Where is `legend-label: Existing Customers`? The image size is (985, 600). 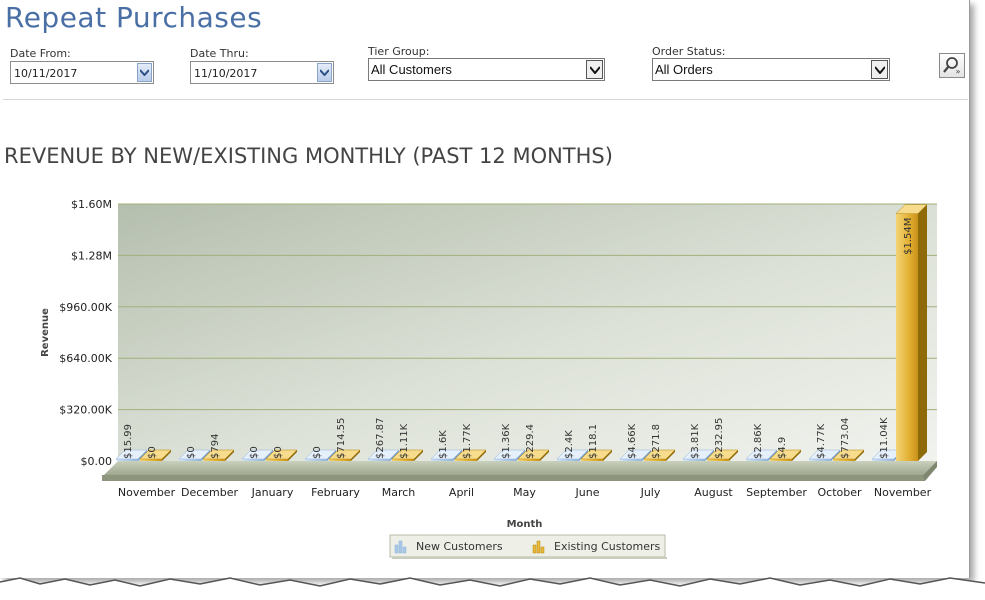 legend-label: Existing Customers is located at coordinates (607, 546).